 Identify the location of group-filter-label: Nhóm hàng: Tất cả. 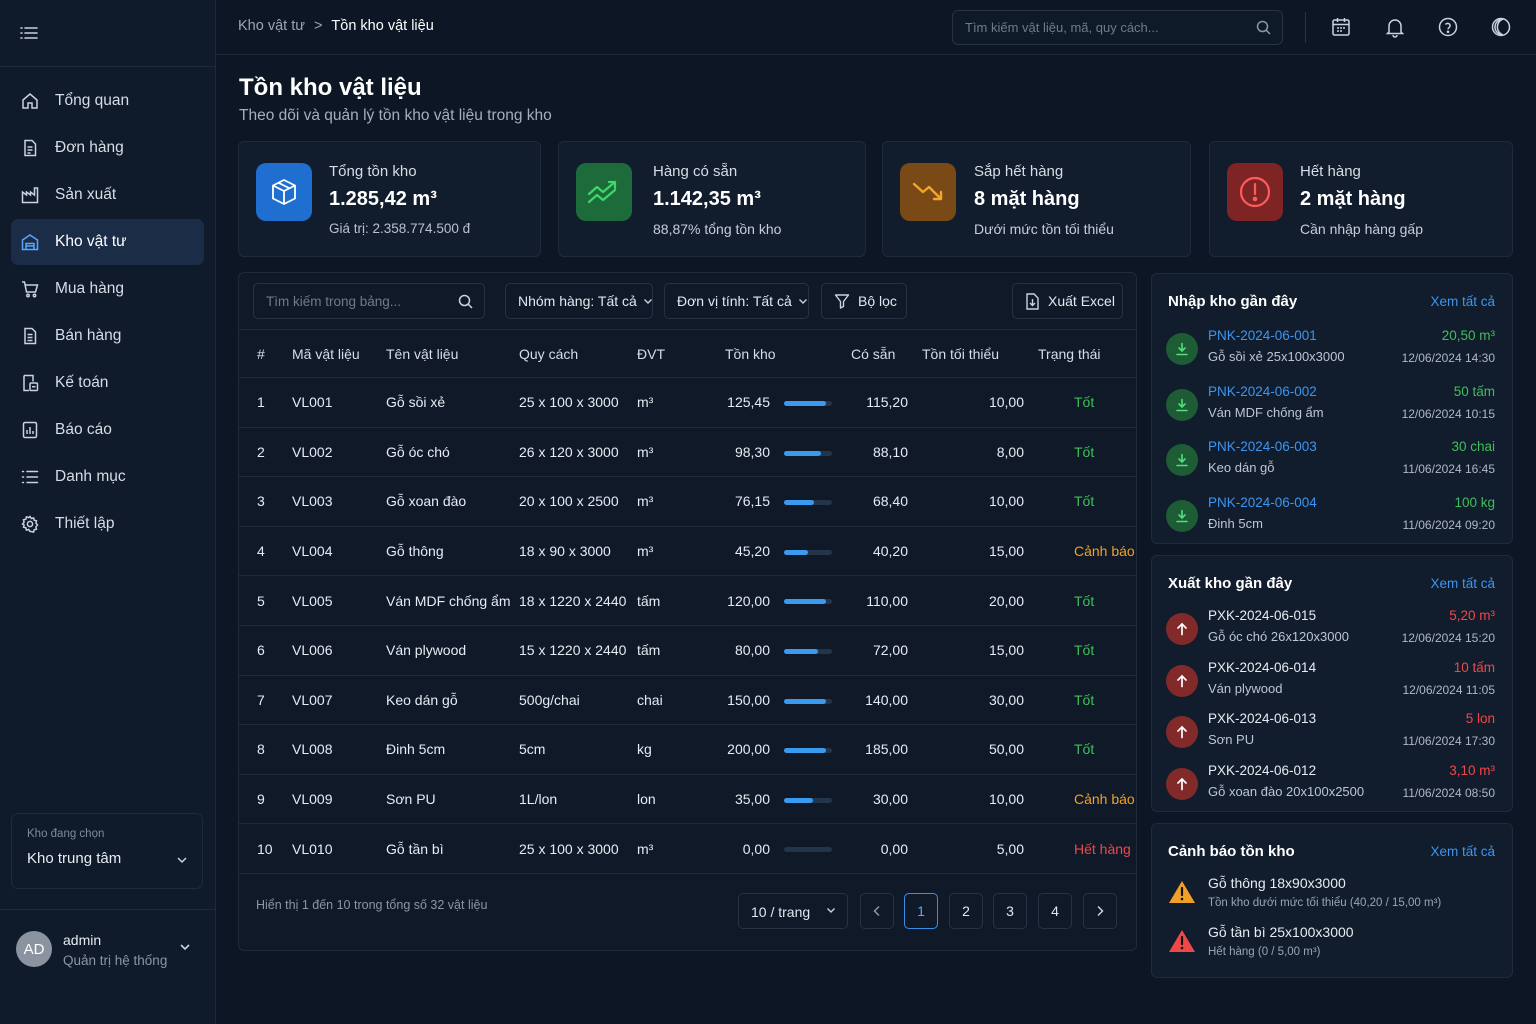
(577, 301).